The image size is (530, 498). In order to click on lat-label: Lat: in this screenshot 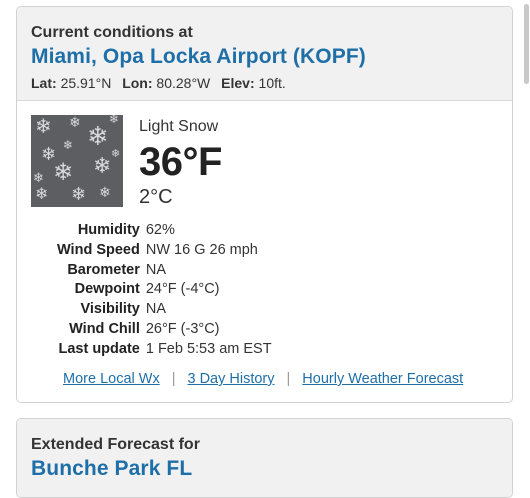, I will do `click(44, 83)`.